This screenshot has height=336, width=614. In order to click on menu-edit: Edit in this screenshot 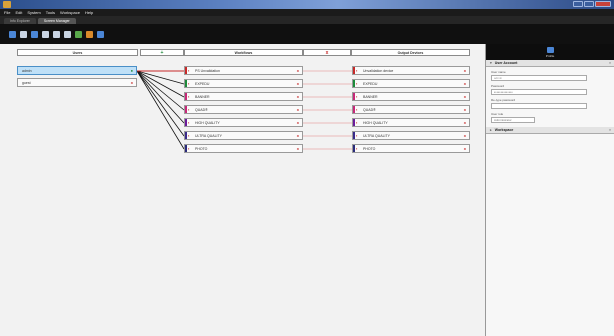, I will do `click(18, 12)`.